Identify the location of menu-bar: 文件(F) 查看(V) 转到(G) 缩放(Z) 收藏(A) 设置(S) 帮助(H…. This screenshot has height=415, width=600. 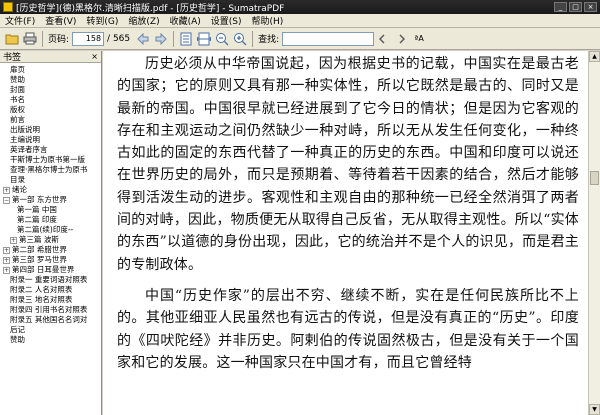
(300, 21).